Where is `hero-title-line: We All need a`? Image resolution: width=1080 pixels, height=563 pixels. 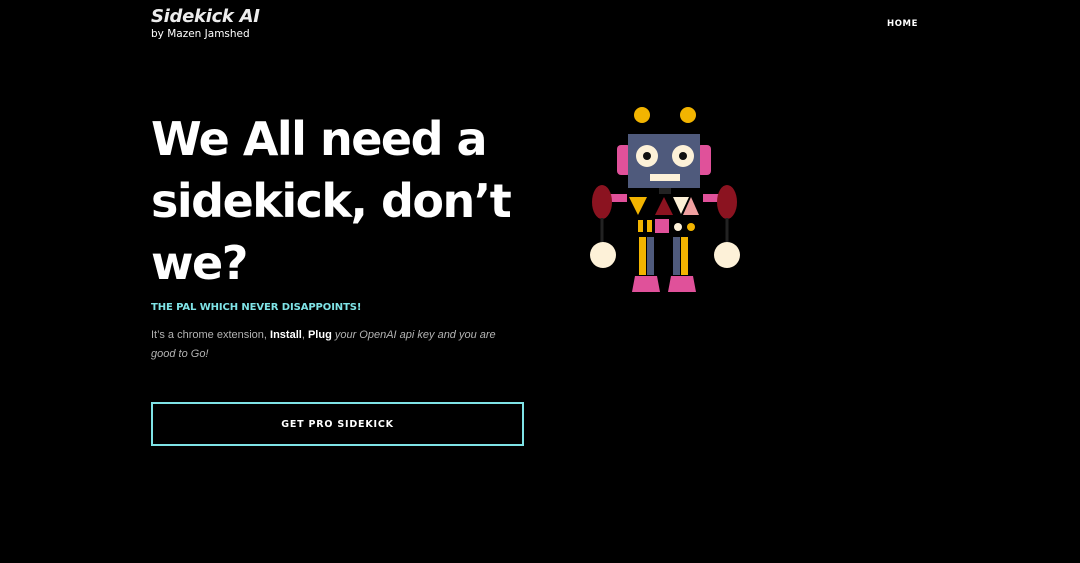
hero-title-line: We All need a is located at coordinates (319, 139).